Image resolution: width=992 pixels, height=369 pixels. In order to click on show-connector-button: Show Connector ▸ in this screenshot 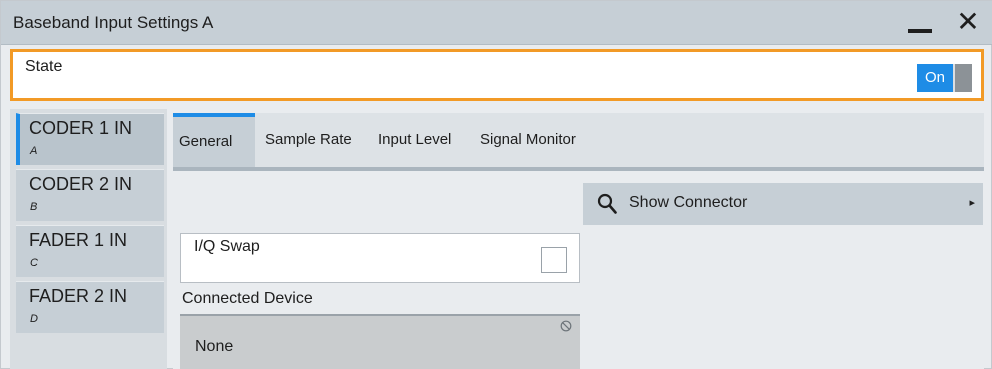, I will do `click(783, 204)`.